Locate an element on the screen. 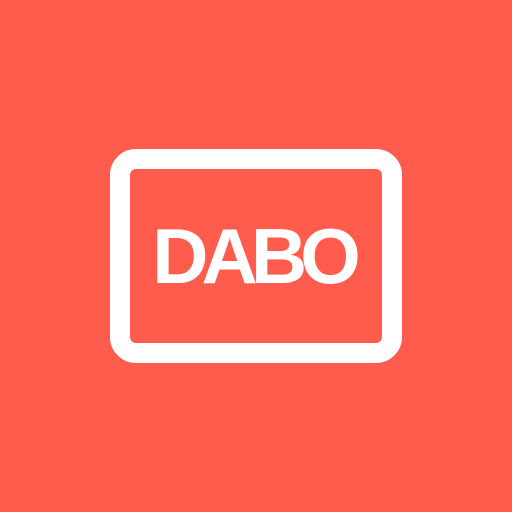  logo-wordmark: DABO is located at coordinates (256, 256).